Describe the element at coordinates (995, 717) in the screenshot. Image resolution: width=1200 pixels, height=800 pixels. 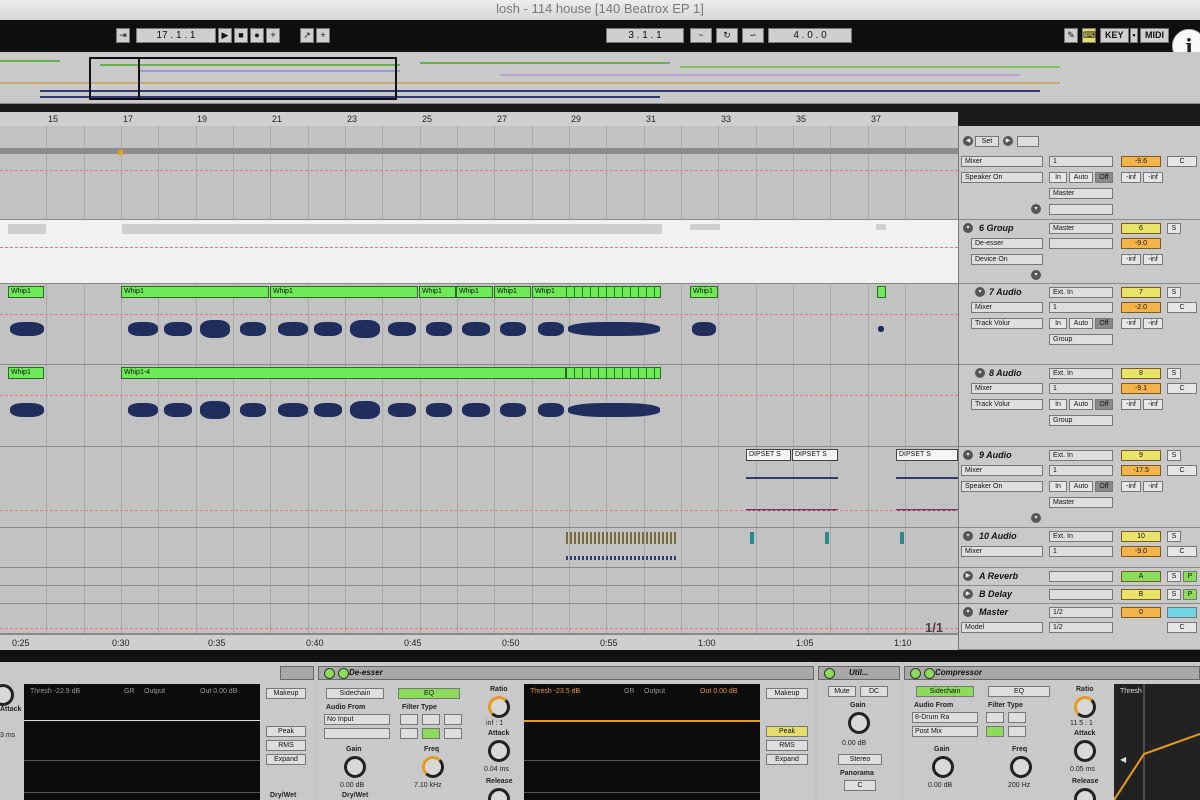
I see `filter-type-lowpass-button` at that location.